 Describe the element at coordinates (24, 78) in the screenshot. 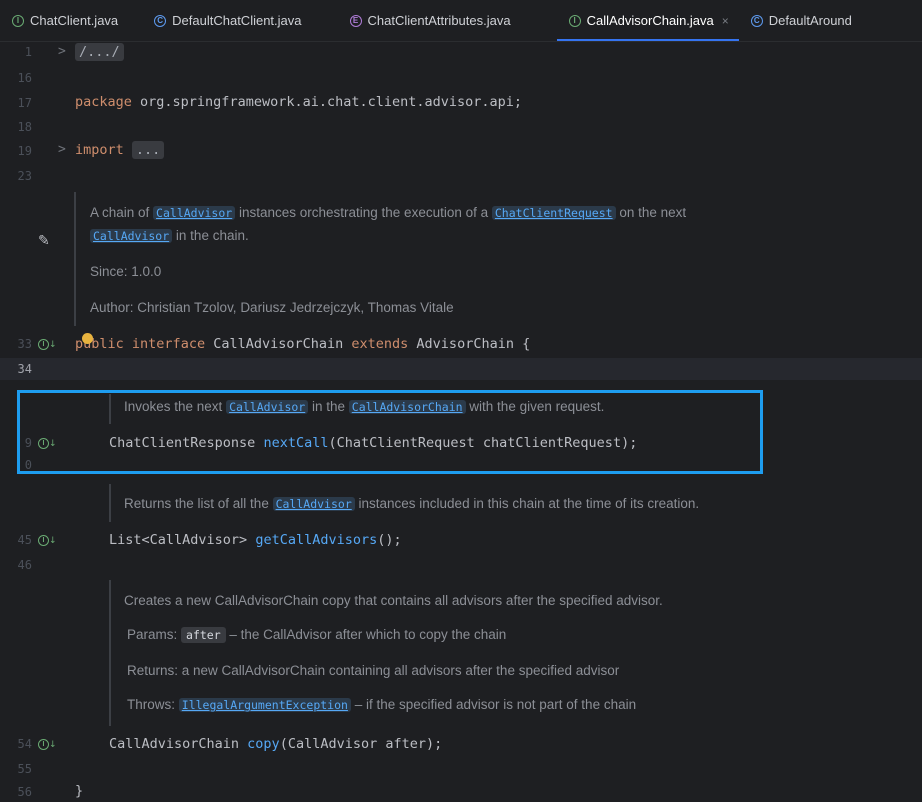

I see `line-number: 16` at that location.